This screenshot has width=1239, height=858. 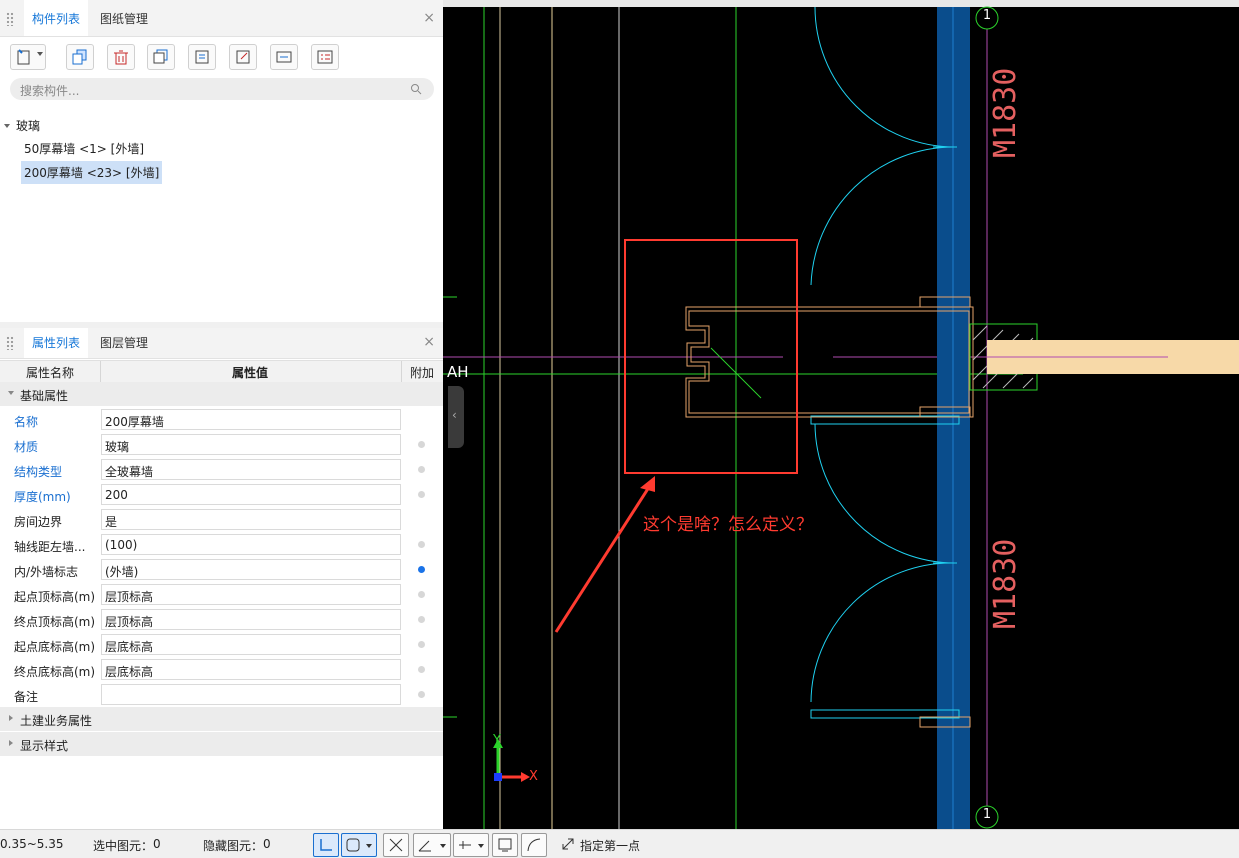 What do you see at coordinates (221, 343) in the screenshot?
I see `property-panel-tabbar: 属性列表 图层管理 ×` at bounding box center [221, 343].